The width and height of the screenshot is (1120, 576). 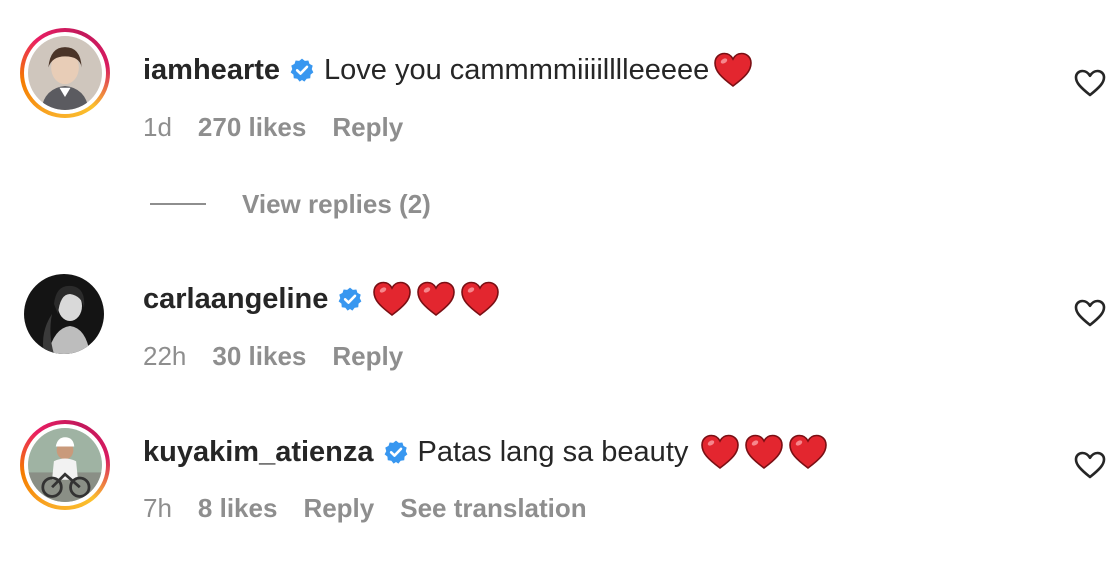 What do you see at coordinates (378, 508) in the screenshot?
I see `comment-meta: 7h 8 likes Reply See translation` at bounding box center [378, 508].